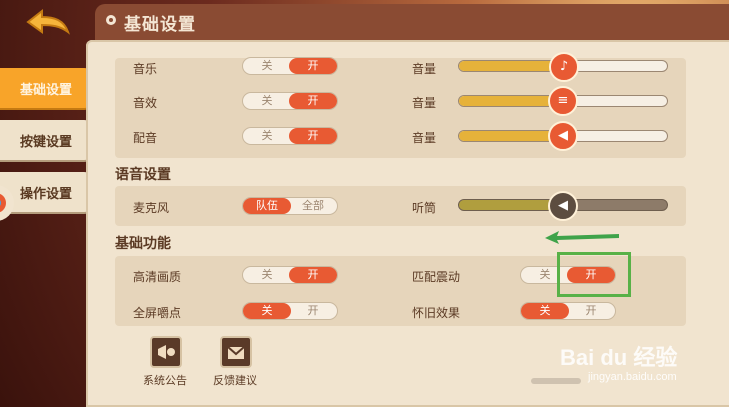 This screenshot has height=407, width=729. Describe the element at coordinates (290, 101) in the screenshot. I see `sfx-toggle: 关 开` at that location.